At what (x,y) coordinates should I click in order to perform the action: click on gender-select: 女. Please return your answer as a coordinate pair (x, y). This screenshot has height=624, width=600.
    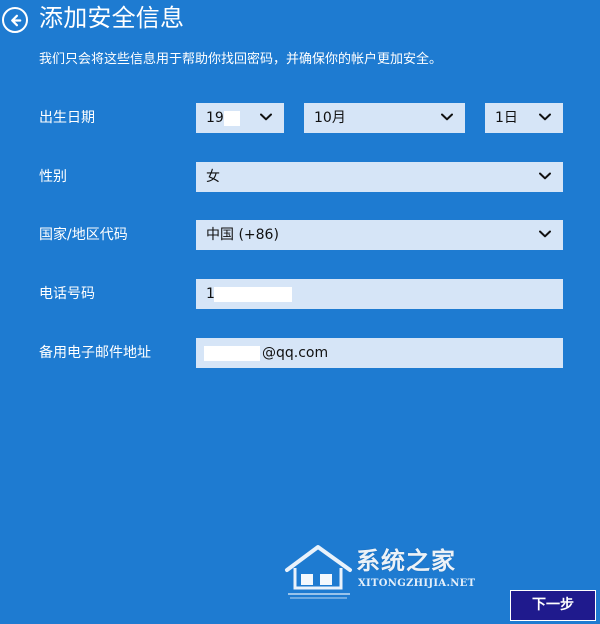
    Looking at the image, I should click on (379, 177).